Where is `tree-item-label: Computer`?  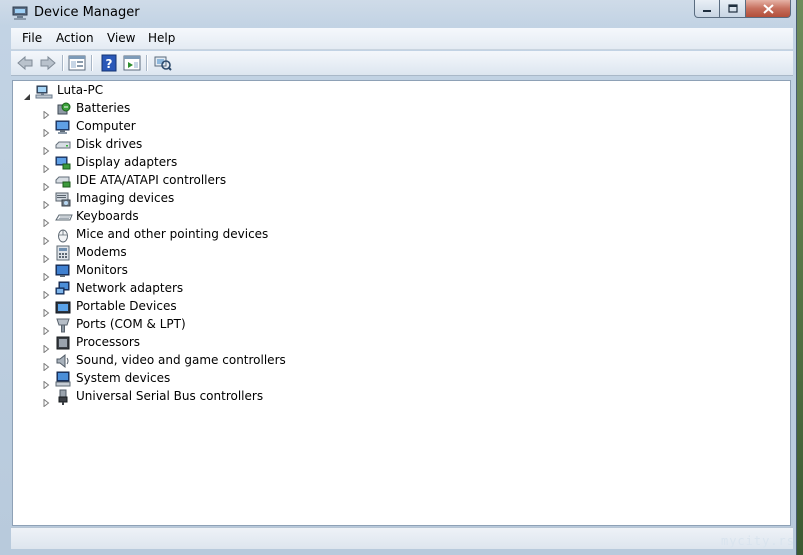 tree-item-label: Computer is located at coordinates (106, 126).